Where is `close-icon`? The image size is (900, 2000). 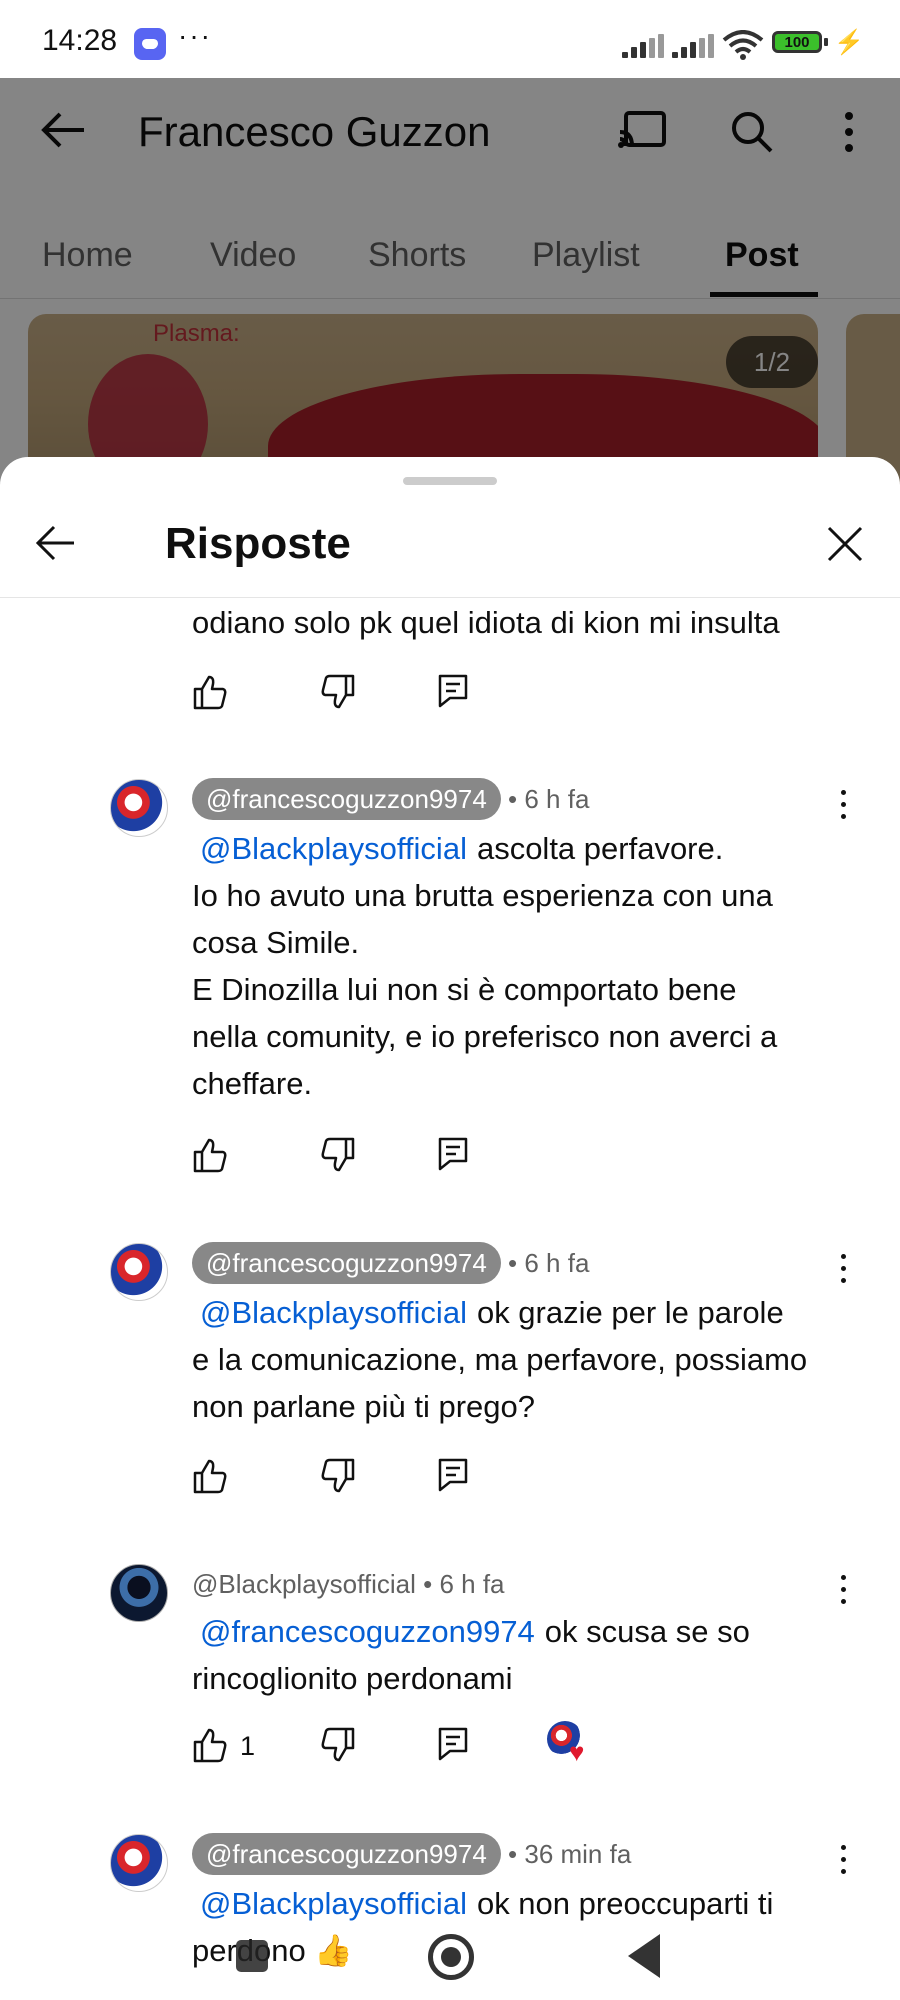
close-icon is located at coordinates (845, 544).